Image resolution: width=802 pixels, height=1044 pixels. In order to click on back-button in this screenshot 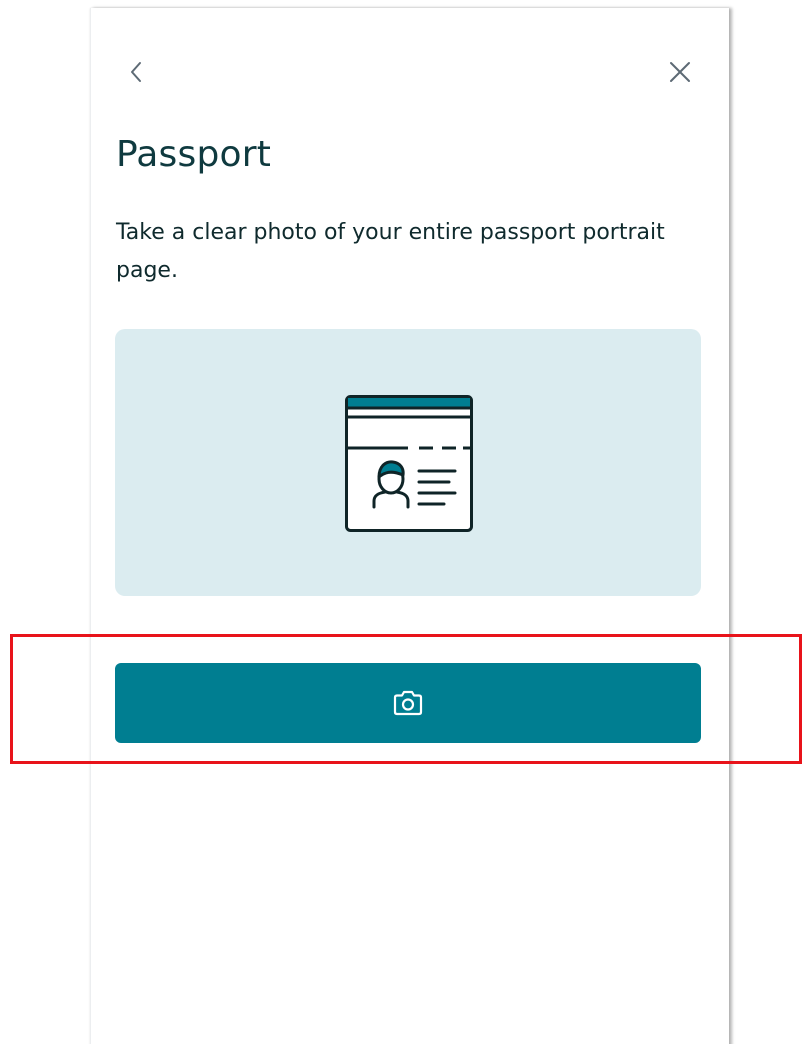, I will do `click(136, 72)`.